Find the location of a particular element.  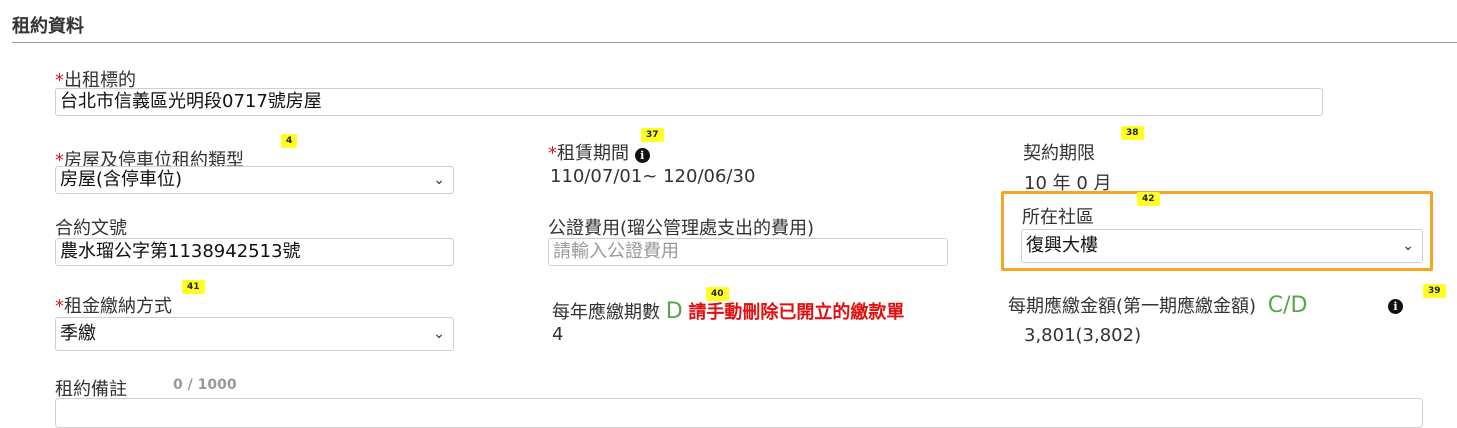

community-select: 復興大樓 ⌄ is located at coordinates (1222, 246).